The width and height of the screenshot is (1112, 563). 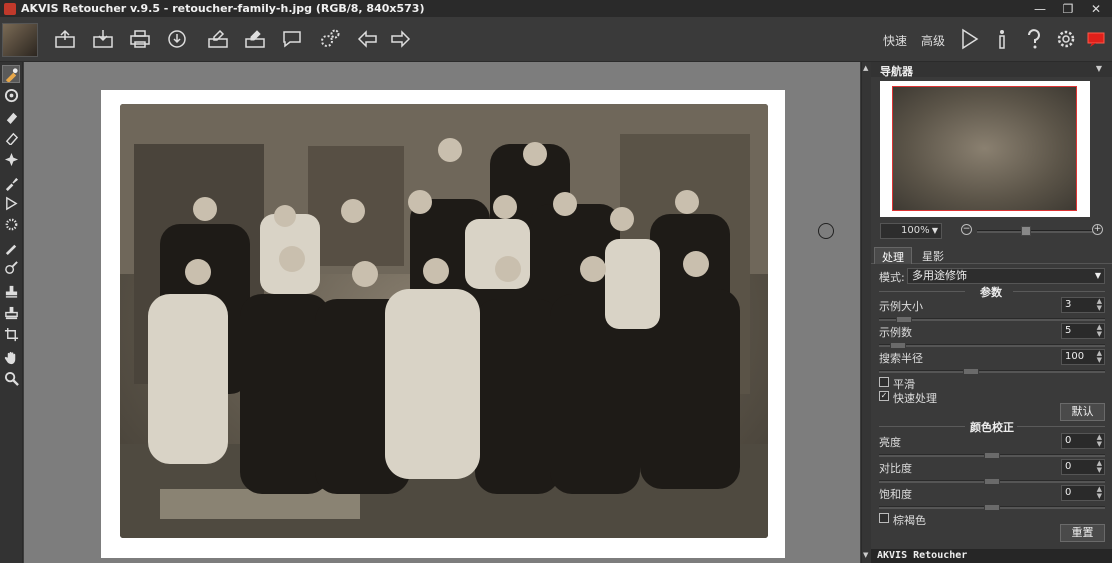 I want to click on app-icon, so click(x=10, y=8).